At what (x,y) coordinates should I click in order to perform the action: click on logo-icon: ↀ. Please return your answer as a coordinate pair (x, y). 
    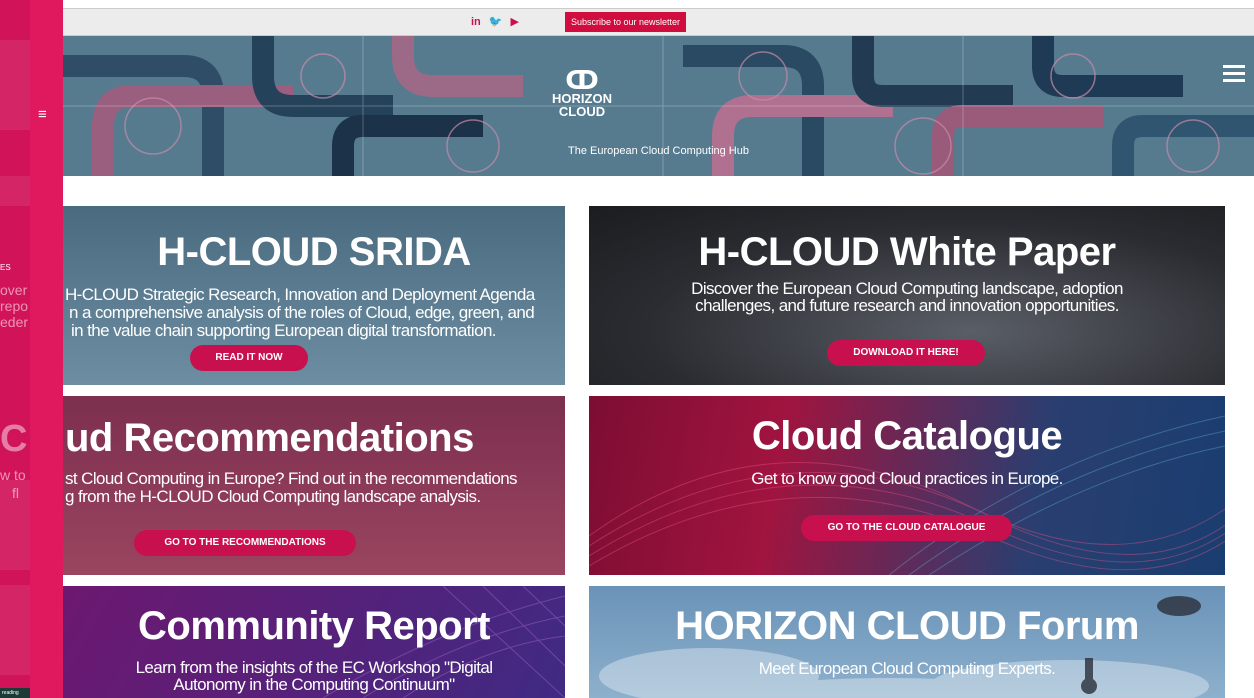
    Looking at the image, I should click on (582, 80).